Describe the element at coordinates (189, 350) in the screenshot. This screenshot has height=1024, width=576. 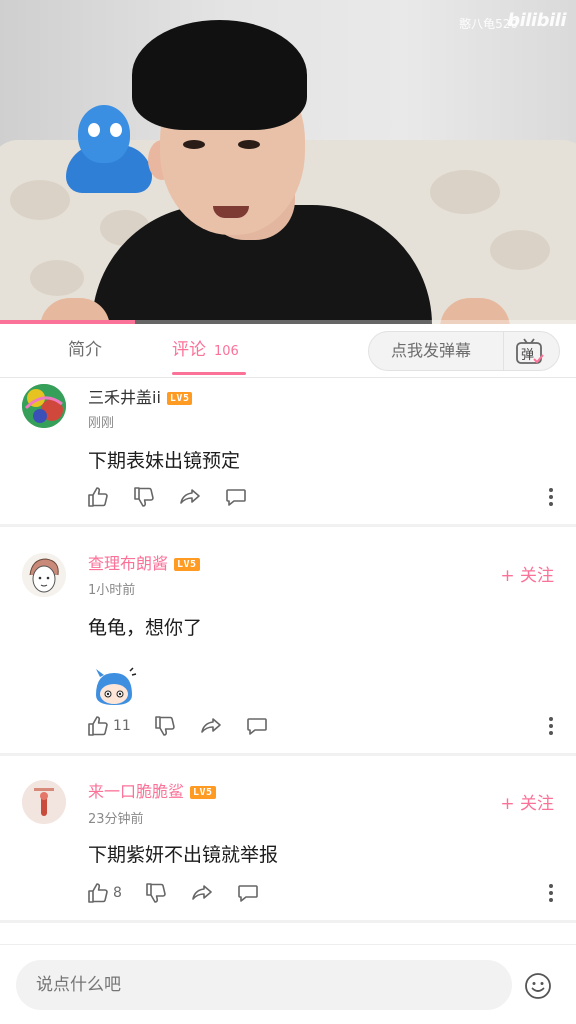
I see `tab-comments-label: 评论` at that location.